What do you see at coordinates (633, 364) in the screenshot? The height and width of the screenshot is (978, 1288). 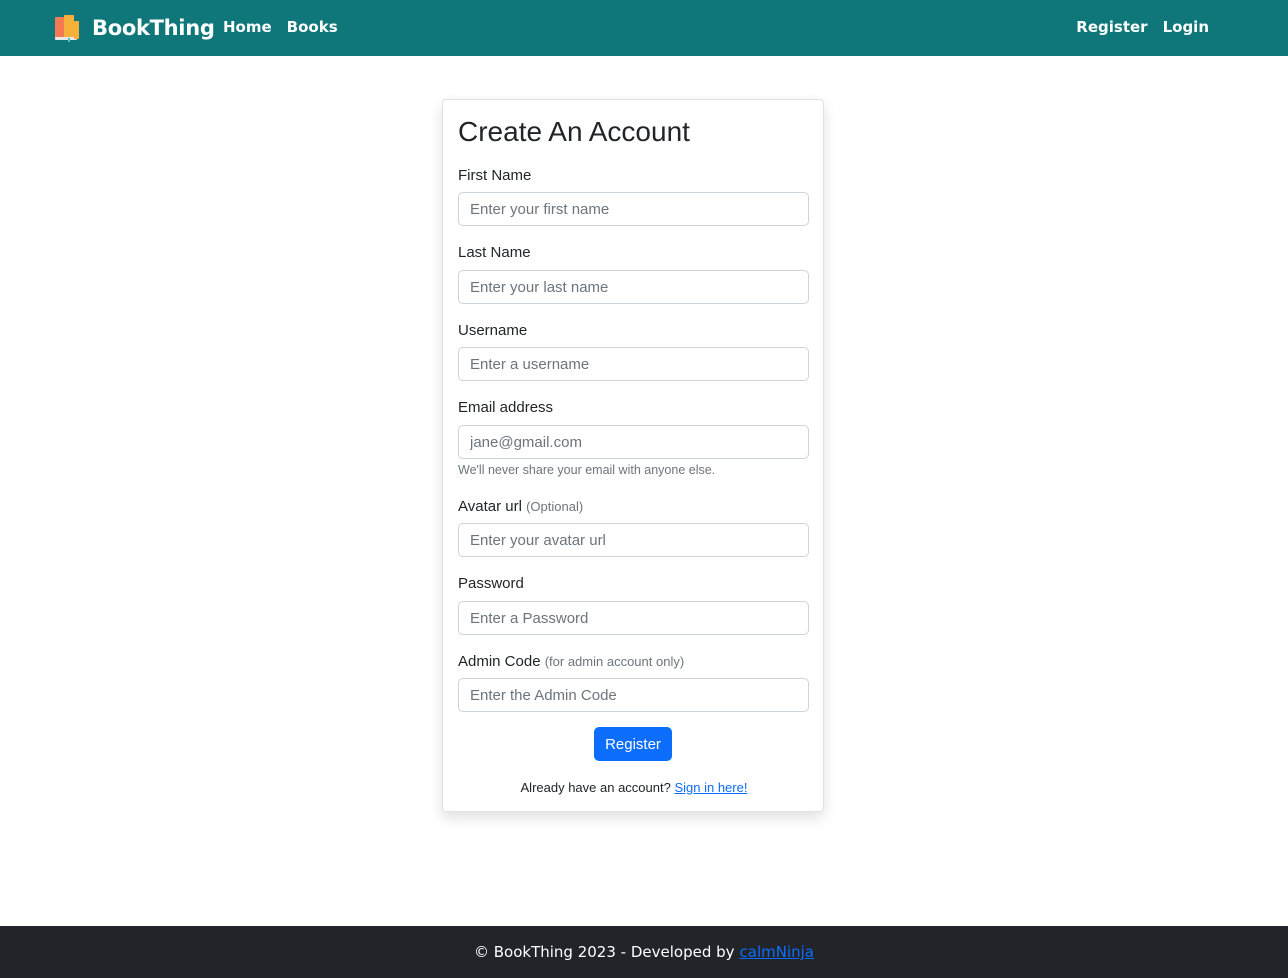 I see `username-input` at bounding box center [633, 364].